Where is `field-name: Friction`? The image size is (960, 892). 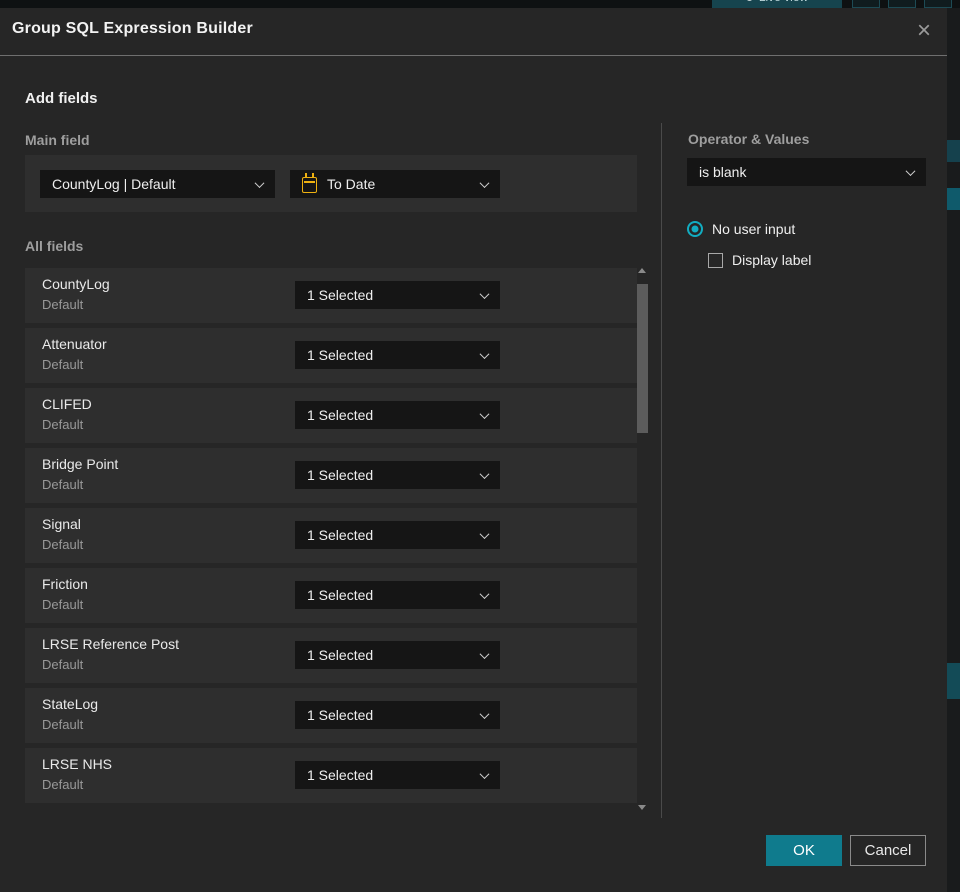 field-name: Friction is located at coordinates (65, 584).